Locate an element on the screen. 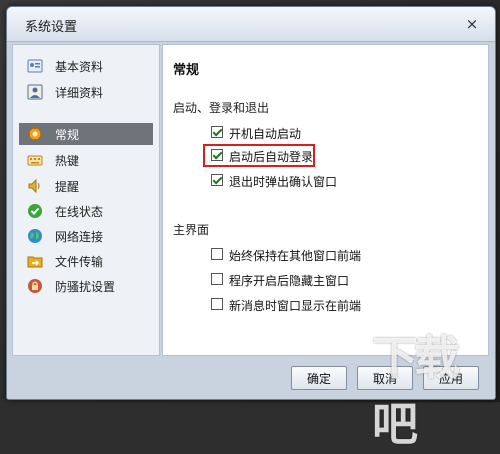 Image resolution: width=500 pixels, height=454 pixels. sidebar-item-label: 基本资料 is located at coordinates (79, 67).